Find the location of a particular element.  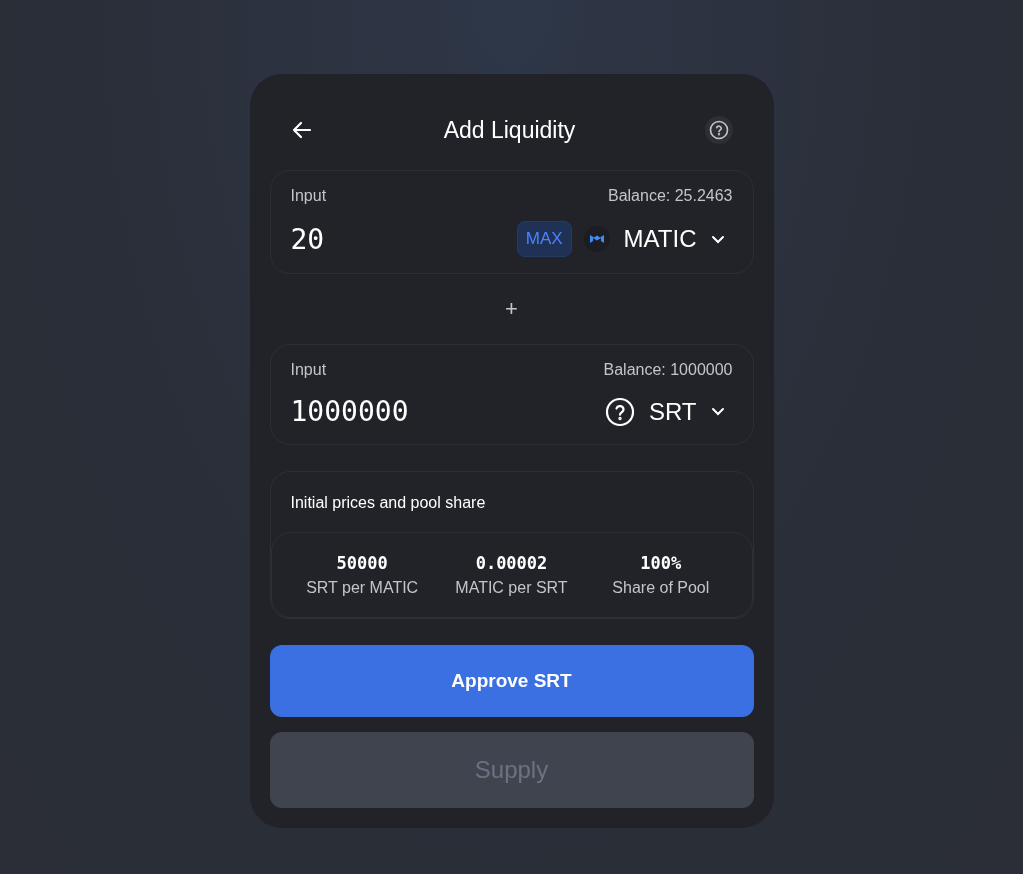

token-logo-icon is located at coordinates (596, 239).